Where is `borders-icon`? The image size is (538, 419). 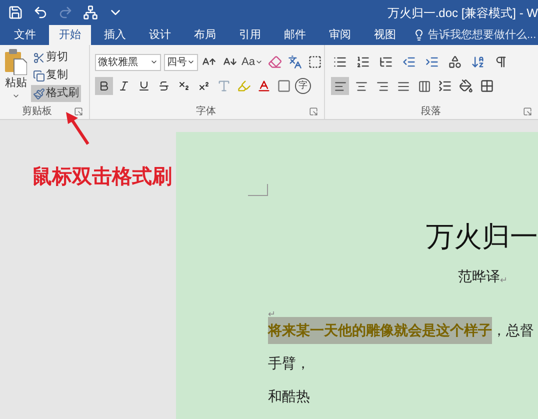
borders-icon is located at coordinates (487, 86).